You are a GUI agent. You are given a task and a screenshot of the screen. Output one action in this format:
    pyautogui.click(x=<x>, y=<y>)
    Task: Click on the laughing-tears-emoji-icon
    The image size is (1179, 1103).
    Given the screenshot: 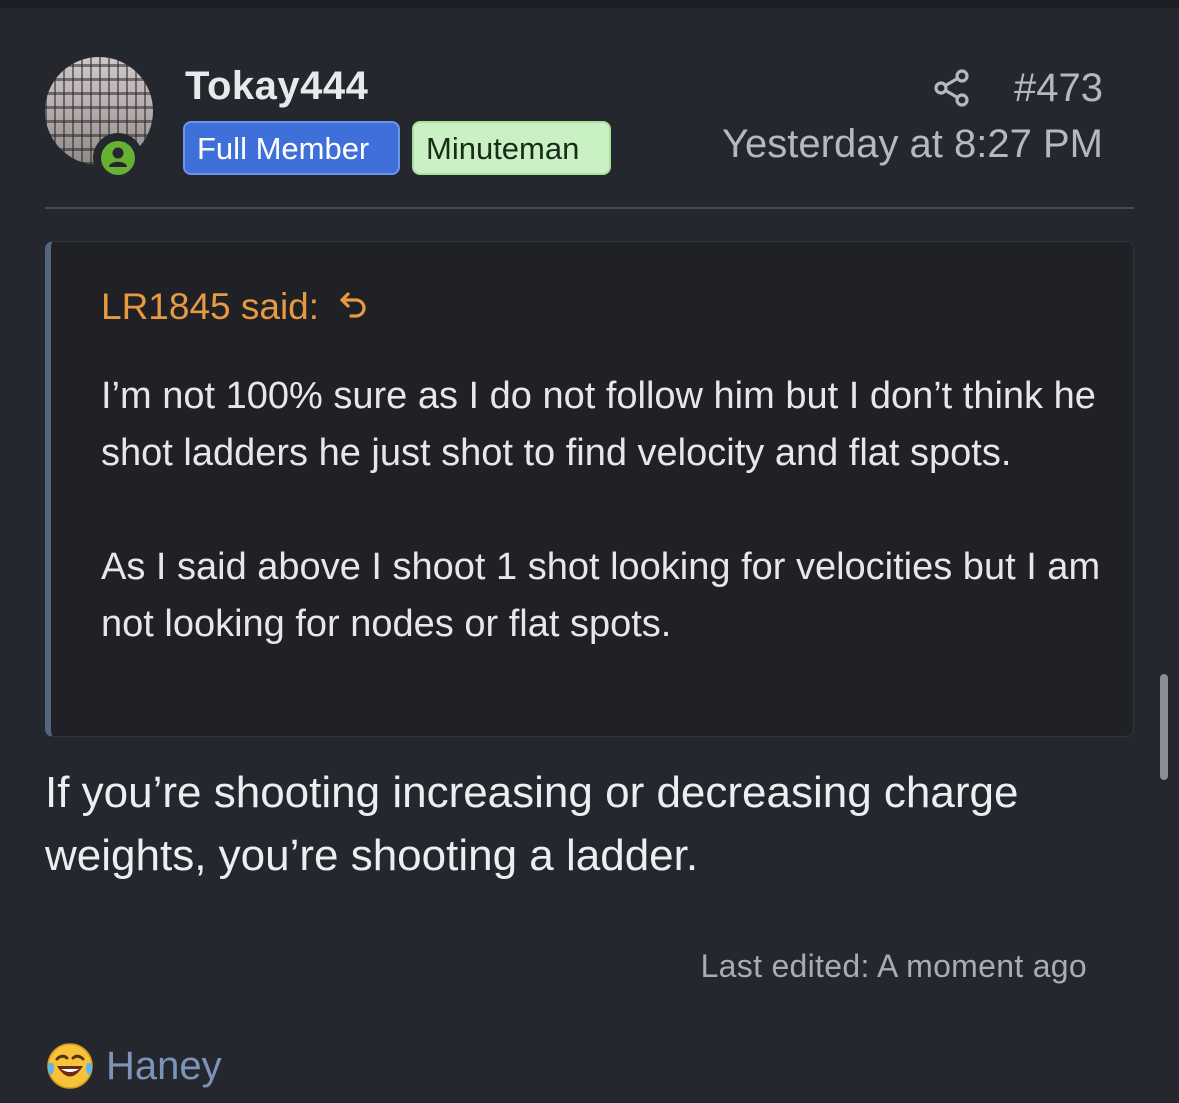 What is the action you would take?
    pyautogui.click(x=70, y=1066)
    